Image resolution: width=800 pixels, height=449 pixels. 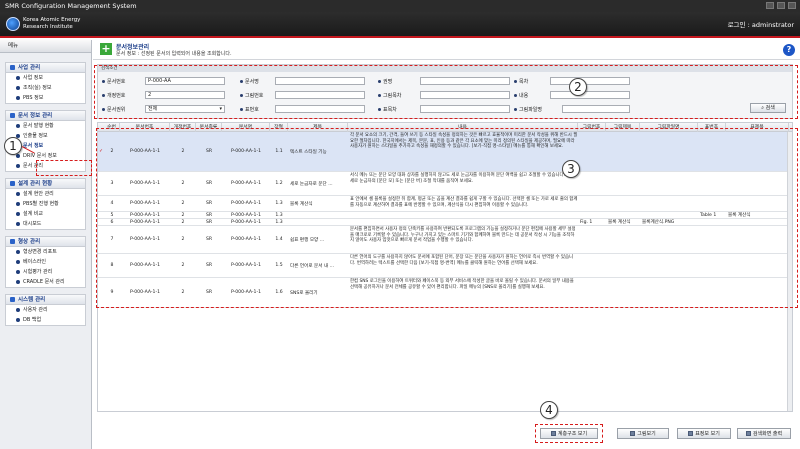 I want to click on group-title-config: 형상 관리, so click(x=45, y=242).